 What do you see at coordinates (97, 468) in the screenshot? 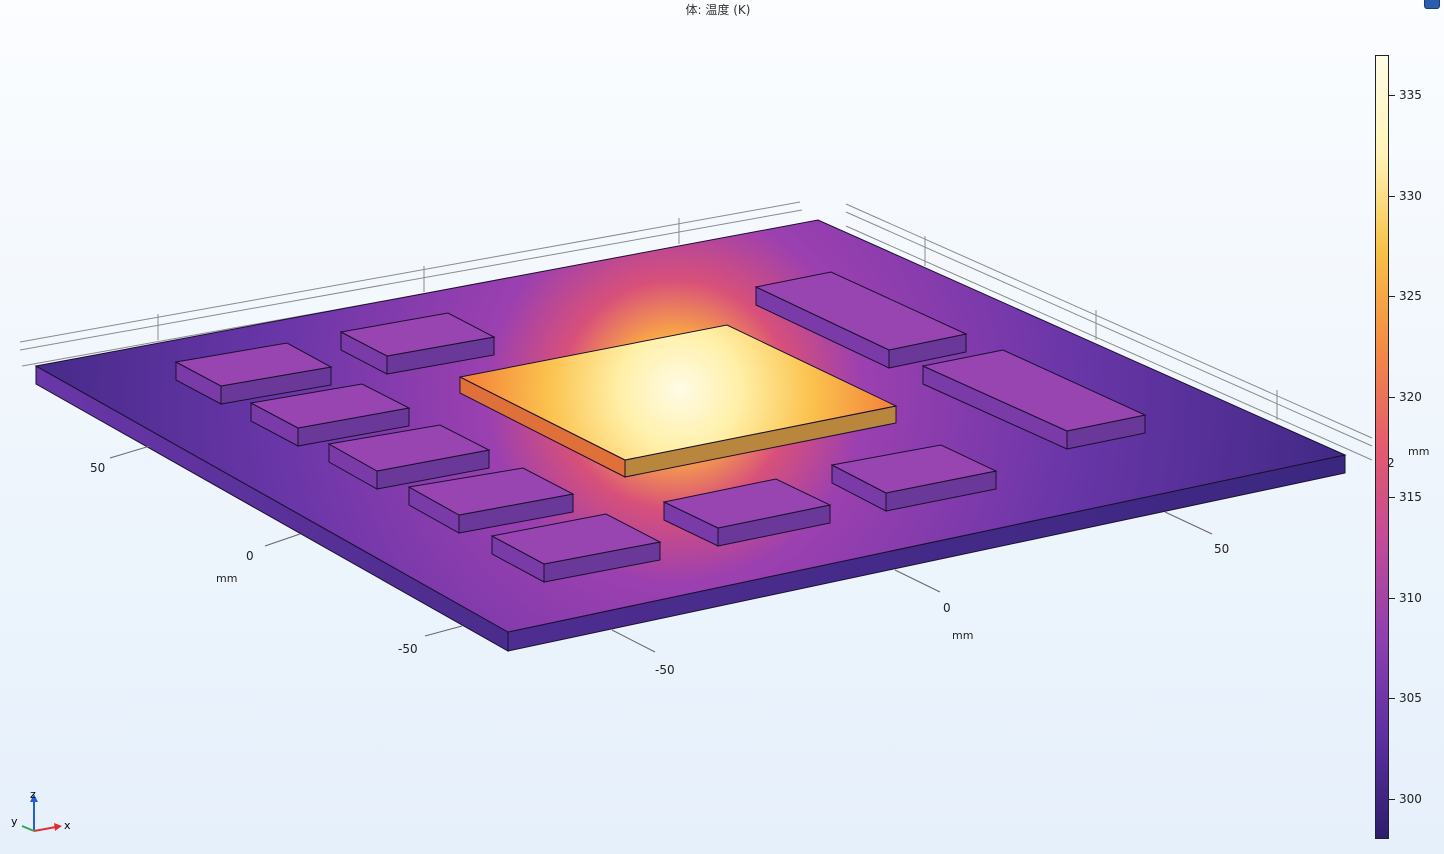
I see `left-tick-50: 50` at bounding box center [97, 468].